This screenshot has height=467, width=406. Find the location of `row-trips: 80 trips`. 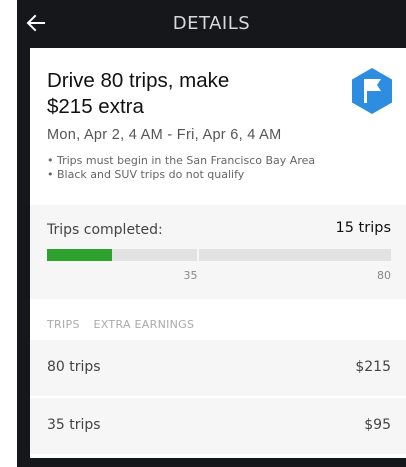

row-trips: 80 trips is located at coordinates (74, 367).